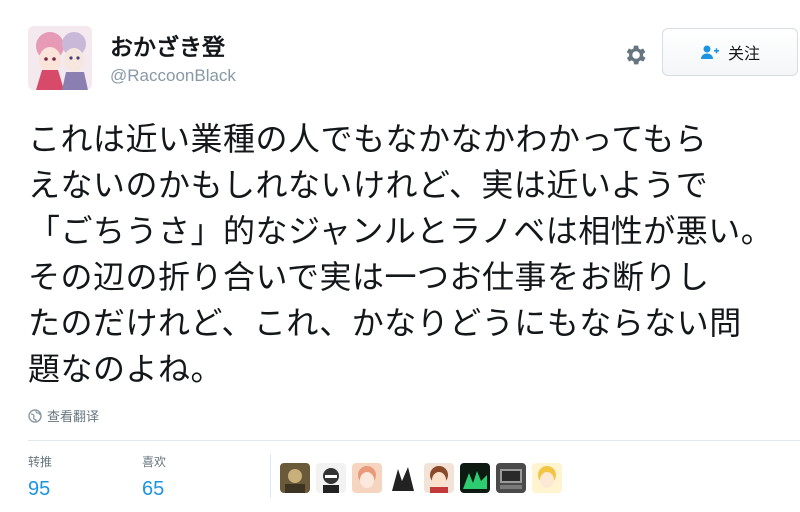 The image size is (800, 512). I want to click on display-name: おかざき登, so click(173, 48).